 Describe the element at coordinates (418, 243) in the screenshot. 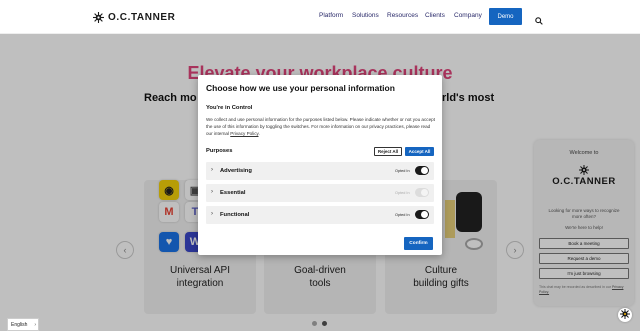

I see `confirm-button: Confirm` at that location.